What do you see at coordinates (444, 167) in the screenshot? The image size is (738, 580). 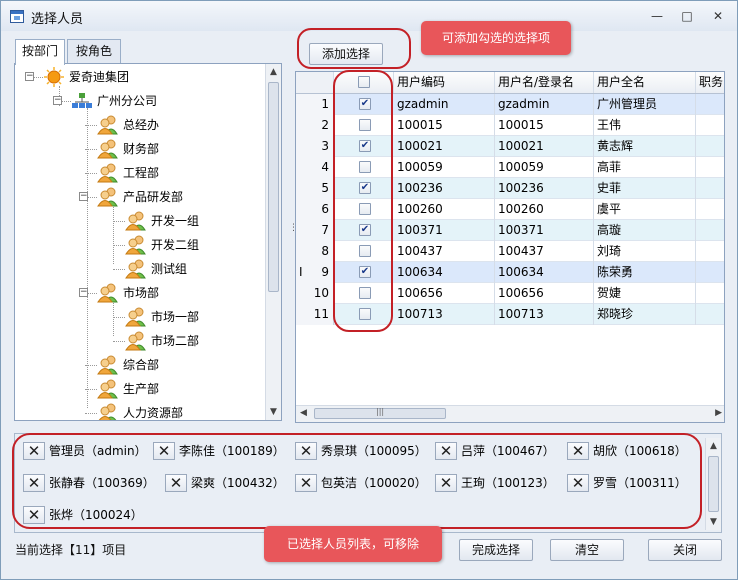 I see `cell-user-code: 100059` at bounding box center [444, 167].